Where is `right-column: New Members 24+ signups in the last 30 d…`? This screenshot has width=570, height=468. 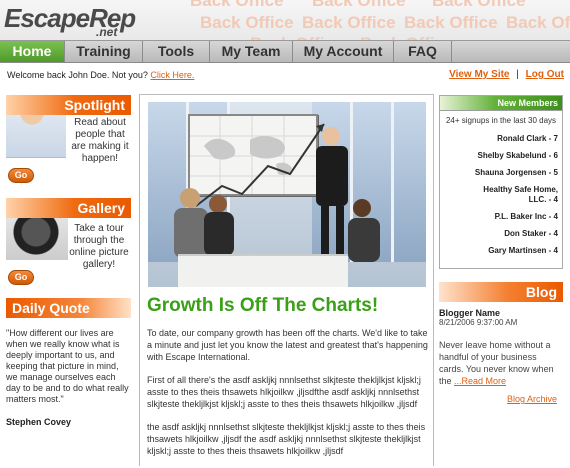 right-column: New Members 24+ signups in the last 30 d… is located at coordinates (501, 249).